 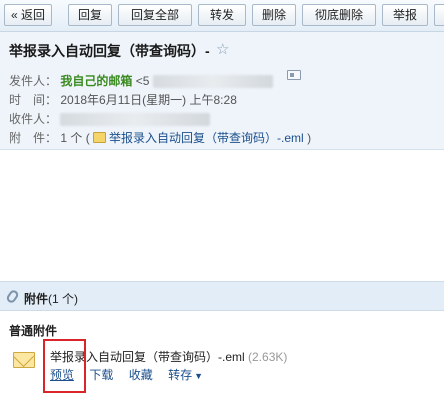 I want to click on attachment-bar: 附件(1 个), so click(x=222, y=296).